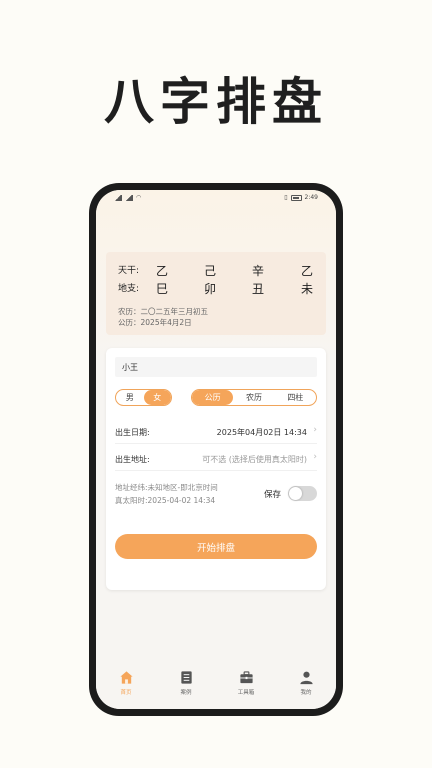  Describe the element at coordinates (130, 397) in the screenshot. I see `gender-option-male: 男` at that location.